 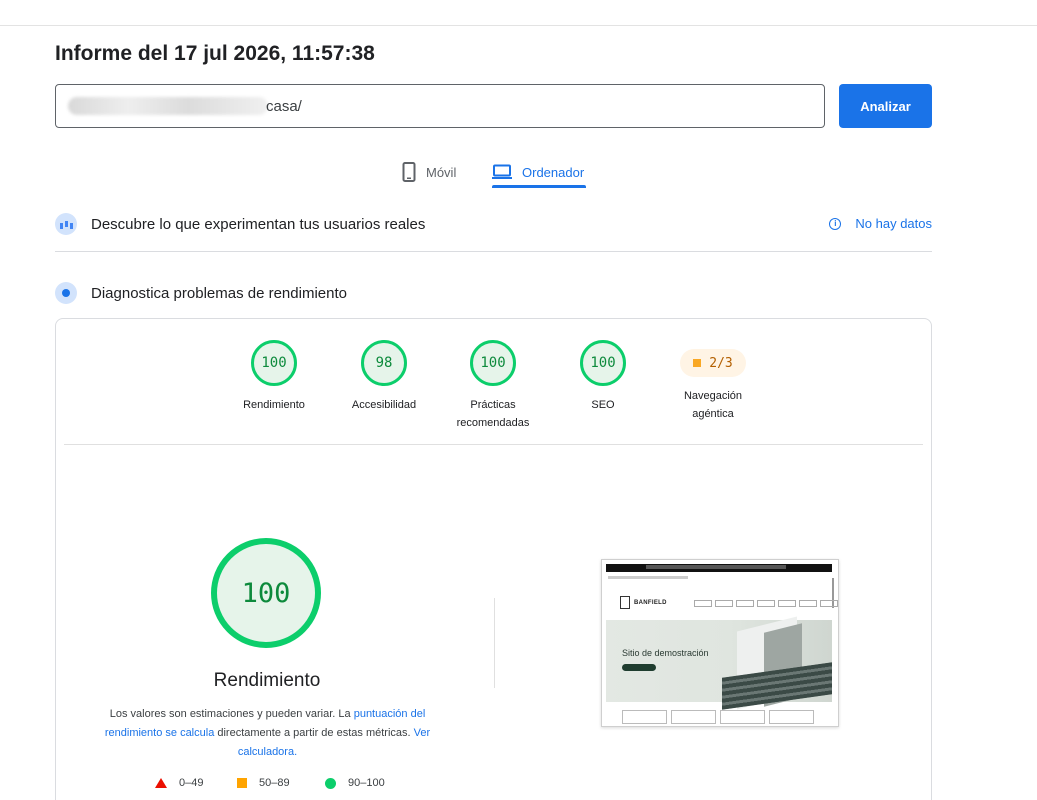 I want to click on page-screenshot-thumbnail: BANFIELD Sitio de demostración, so click(x=720, y=643).